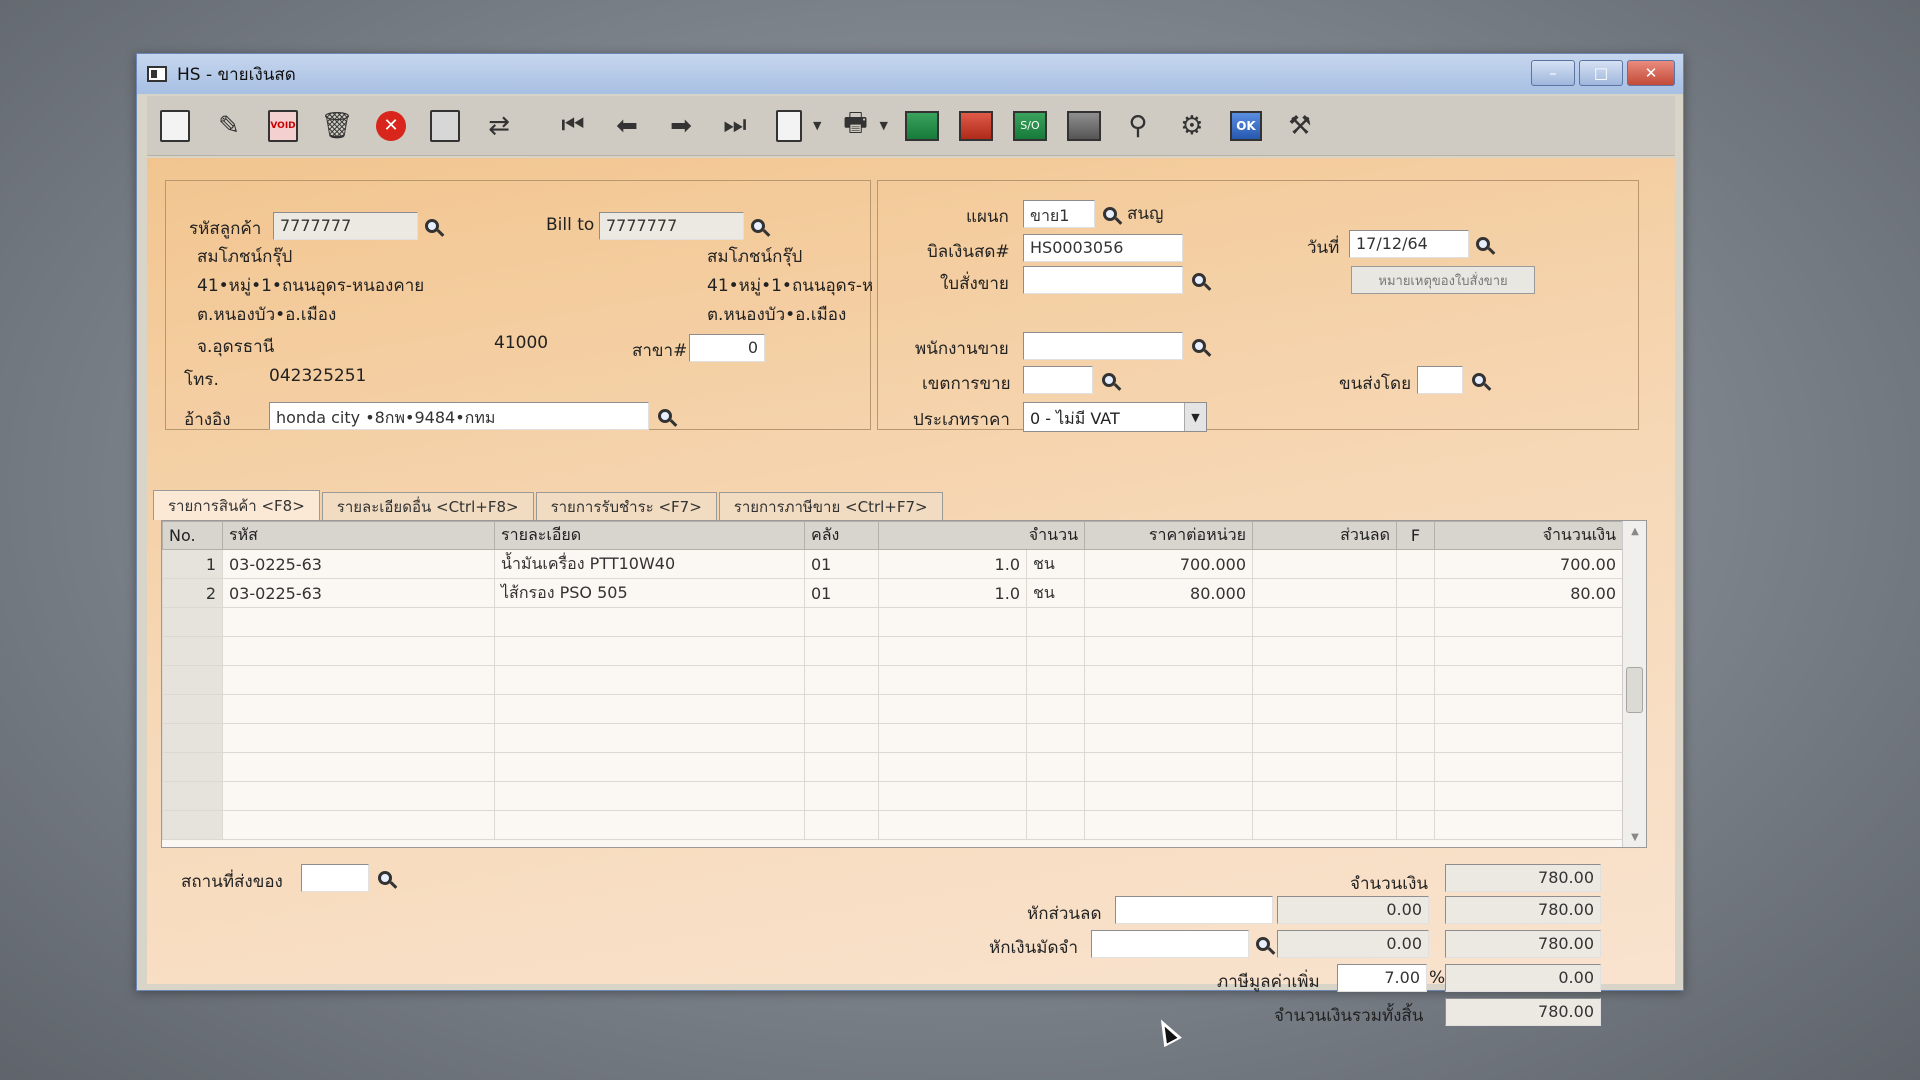 Image resolution: width=1920 pixels, height=1080 pixels. I want to click on item-unit-price: 80.000, so click(1168, 593).